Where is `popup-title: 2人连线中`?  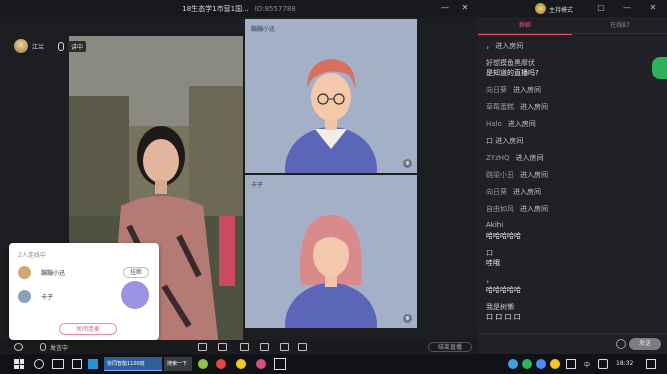 popup-title: 2人连线中 is located at coordinates (32, 255).